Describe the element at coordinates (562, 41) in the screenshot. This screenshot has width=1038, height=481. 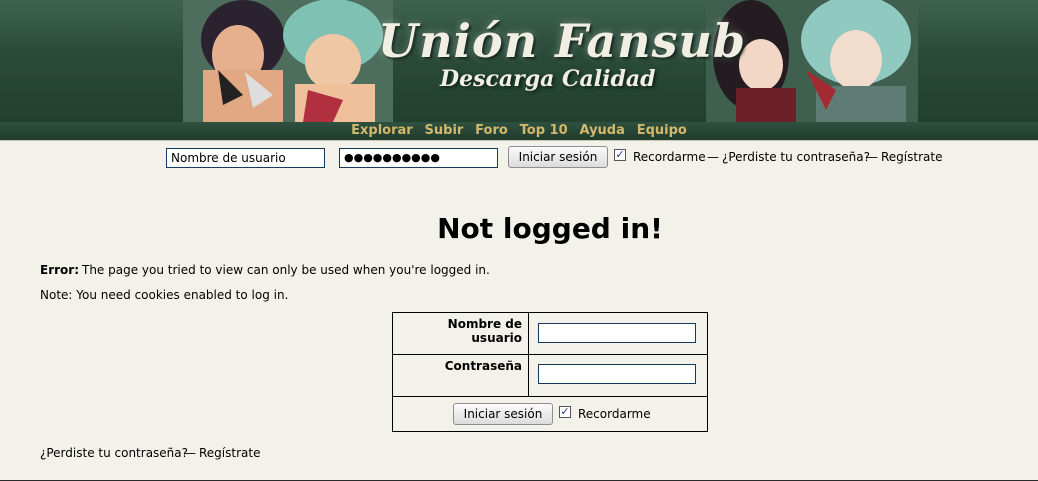
I see `site-title: Unión Fansub` at that location.